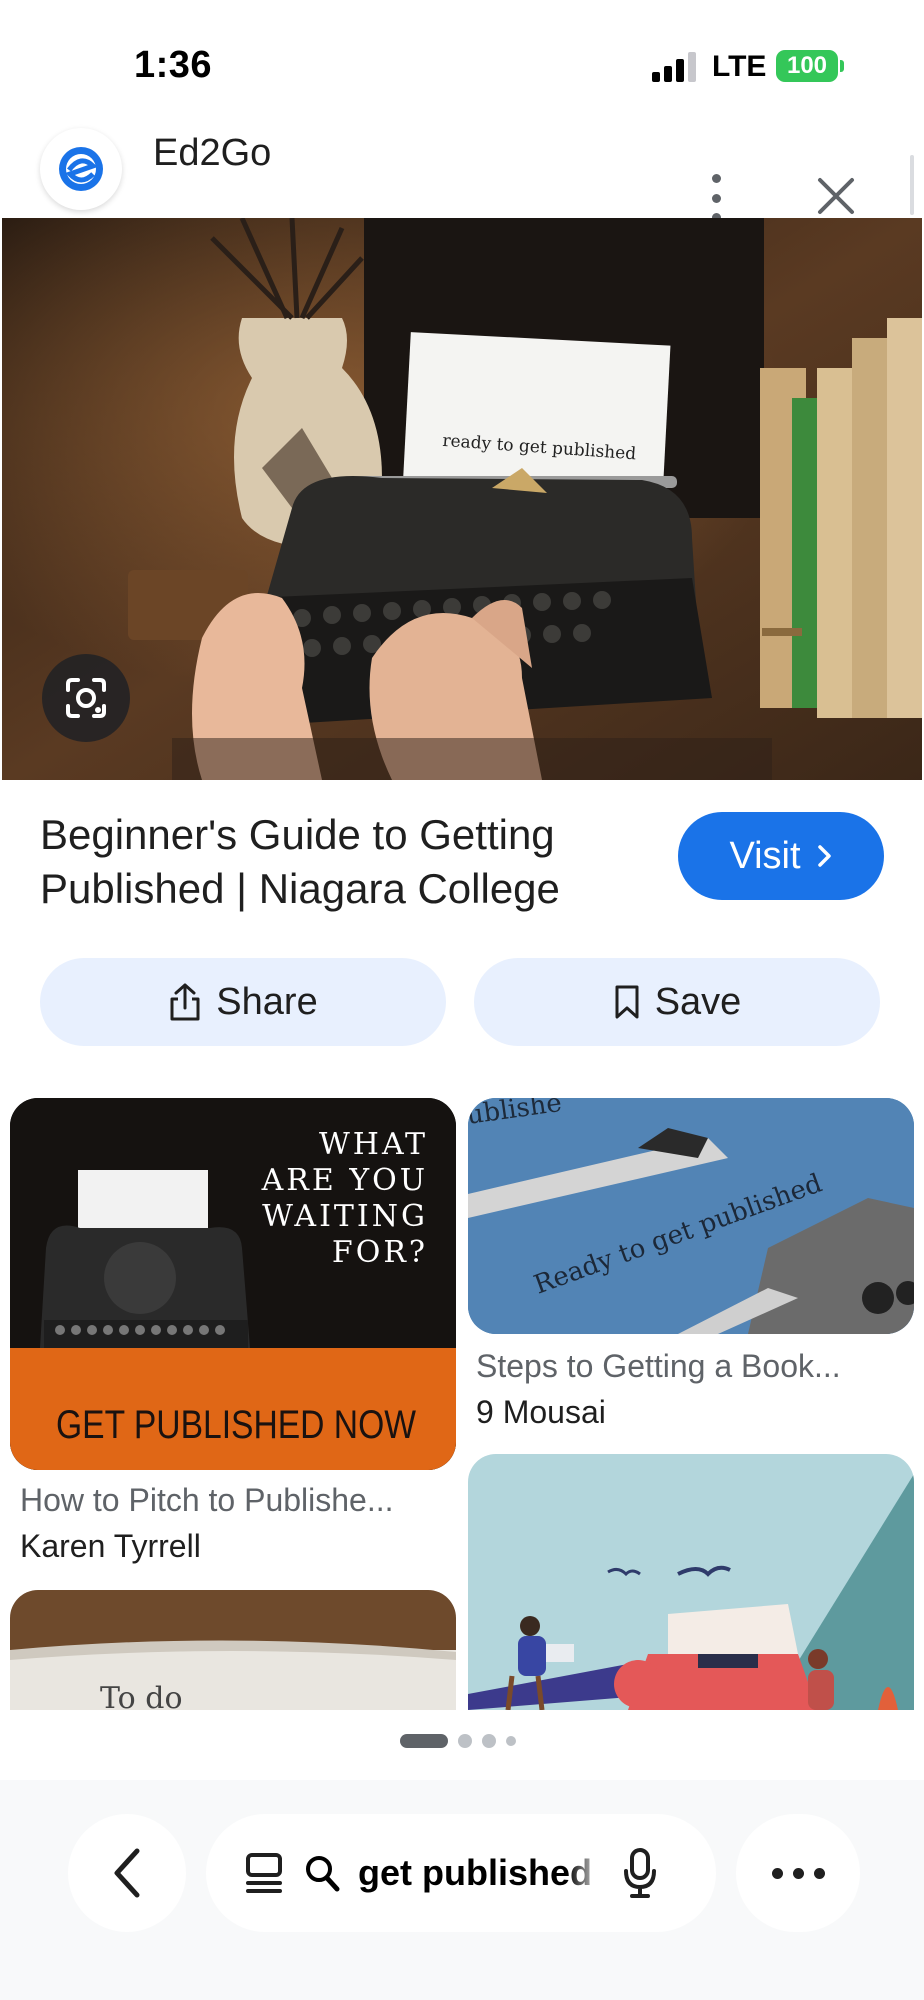  I want to click on bottom-toolbar: get published, so click(462, 1890).